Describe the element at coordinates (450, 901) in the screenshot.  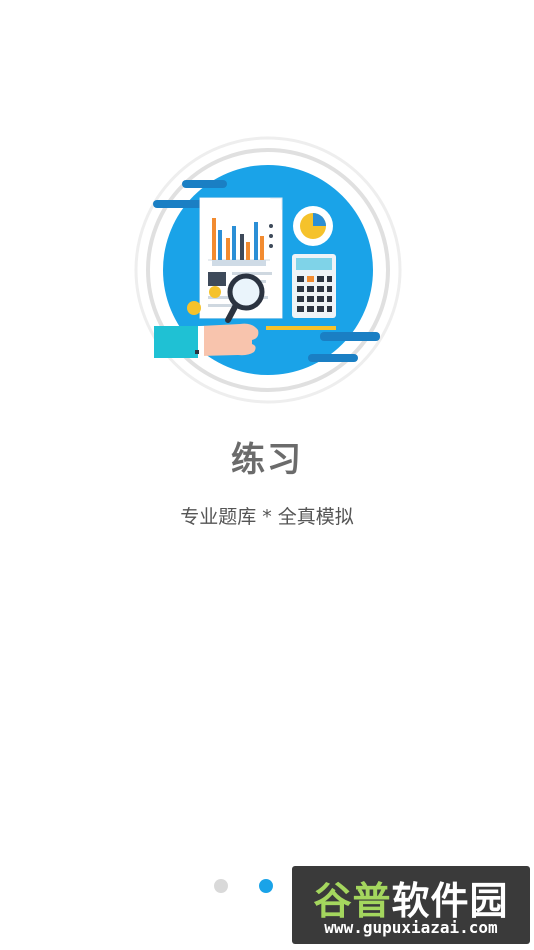
I see `watermark-brand-part2: 软件园` at that location.